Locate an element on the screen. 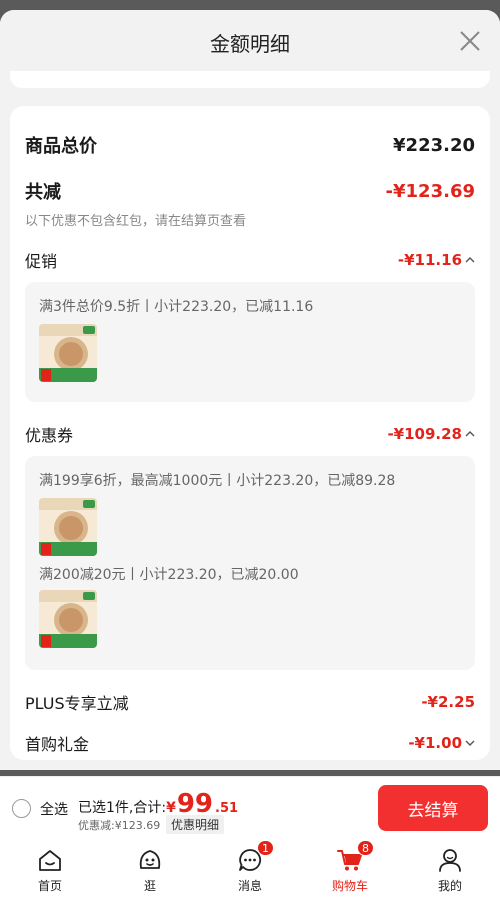 The image size is (500, 899). select-all-checkbox is located at coordinates (21, 808).